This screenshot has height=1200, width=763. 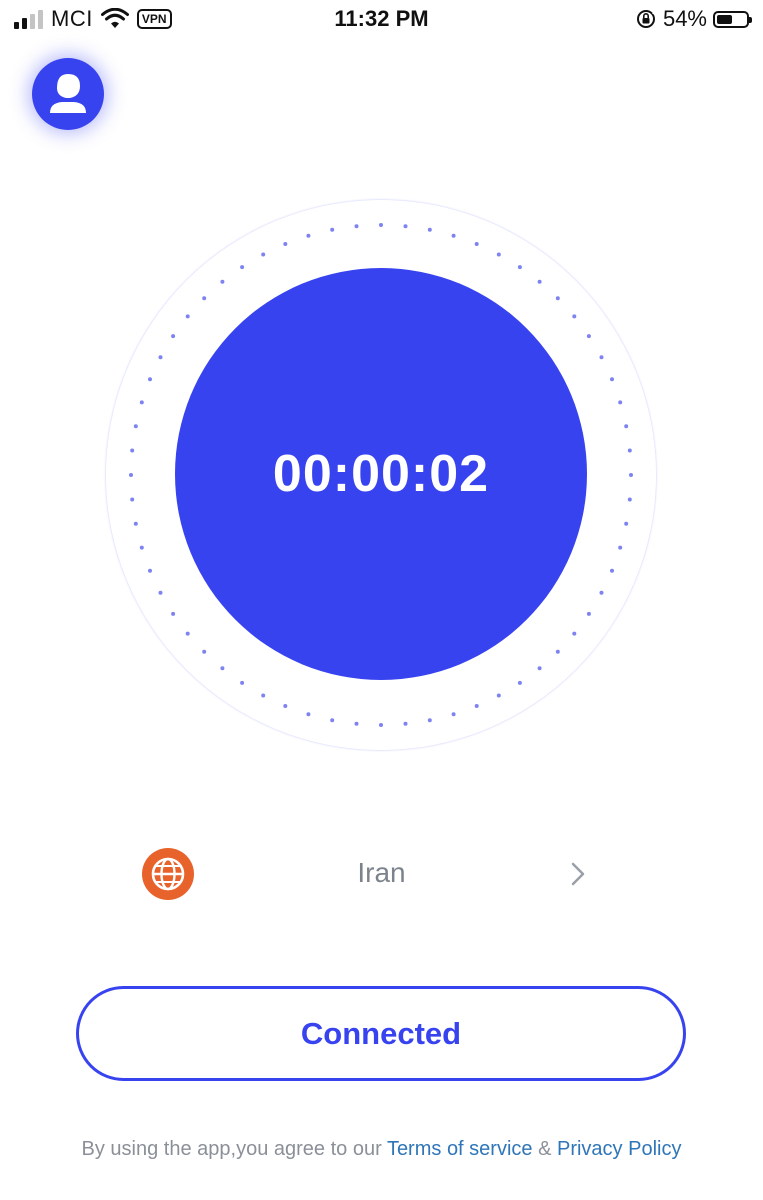 I want to click on connection-status-label: Connected, so click(x=381, y=1033).